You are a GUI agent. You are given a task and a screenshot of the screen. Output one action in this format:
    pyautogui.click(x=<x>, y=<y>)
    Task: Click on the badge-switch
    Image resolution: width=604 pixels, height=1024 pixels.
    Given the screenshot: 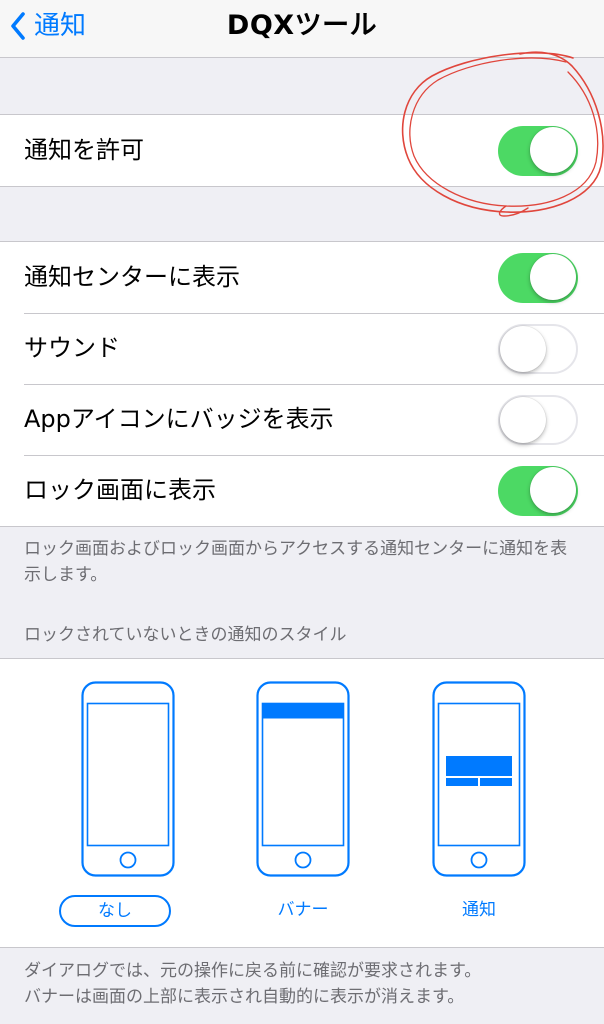 What is the action you would take?
    pyautogui.click(x=538, y=420)
    